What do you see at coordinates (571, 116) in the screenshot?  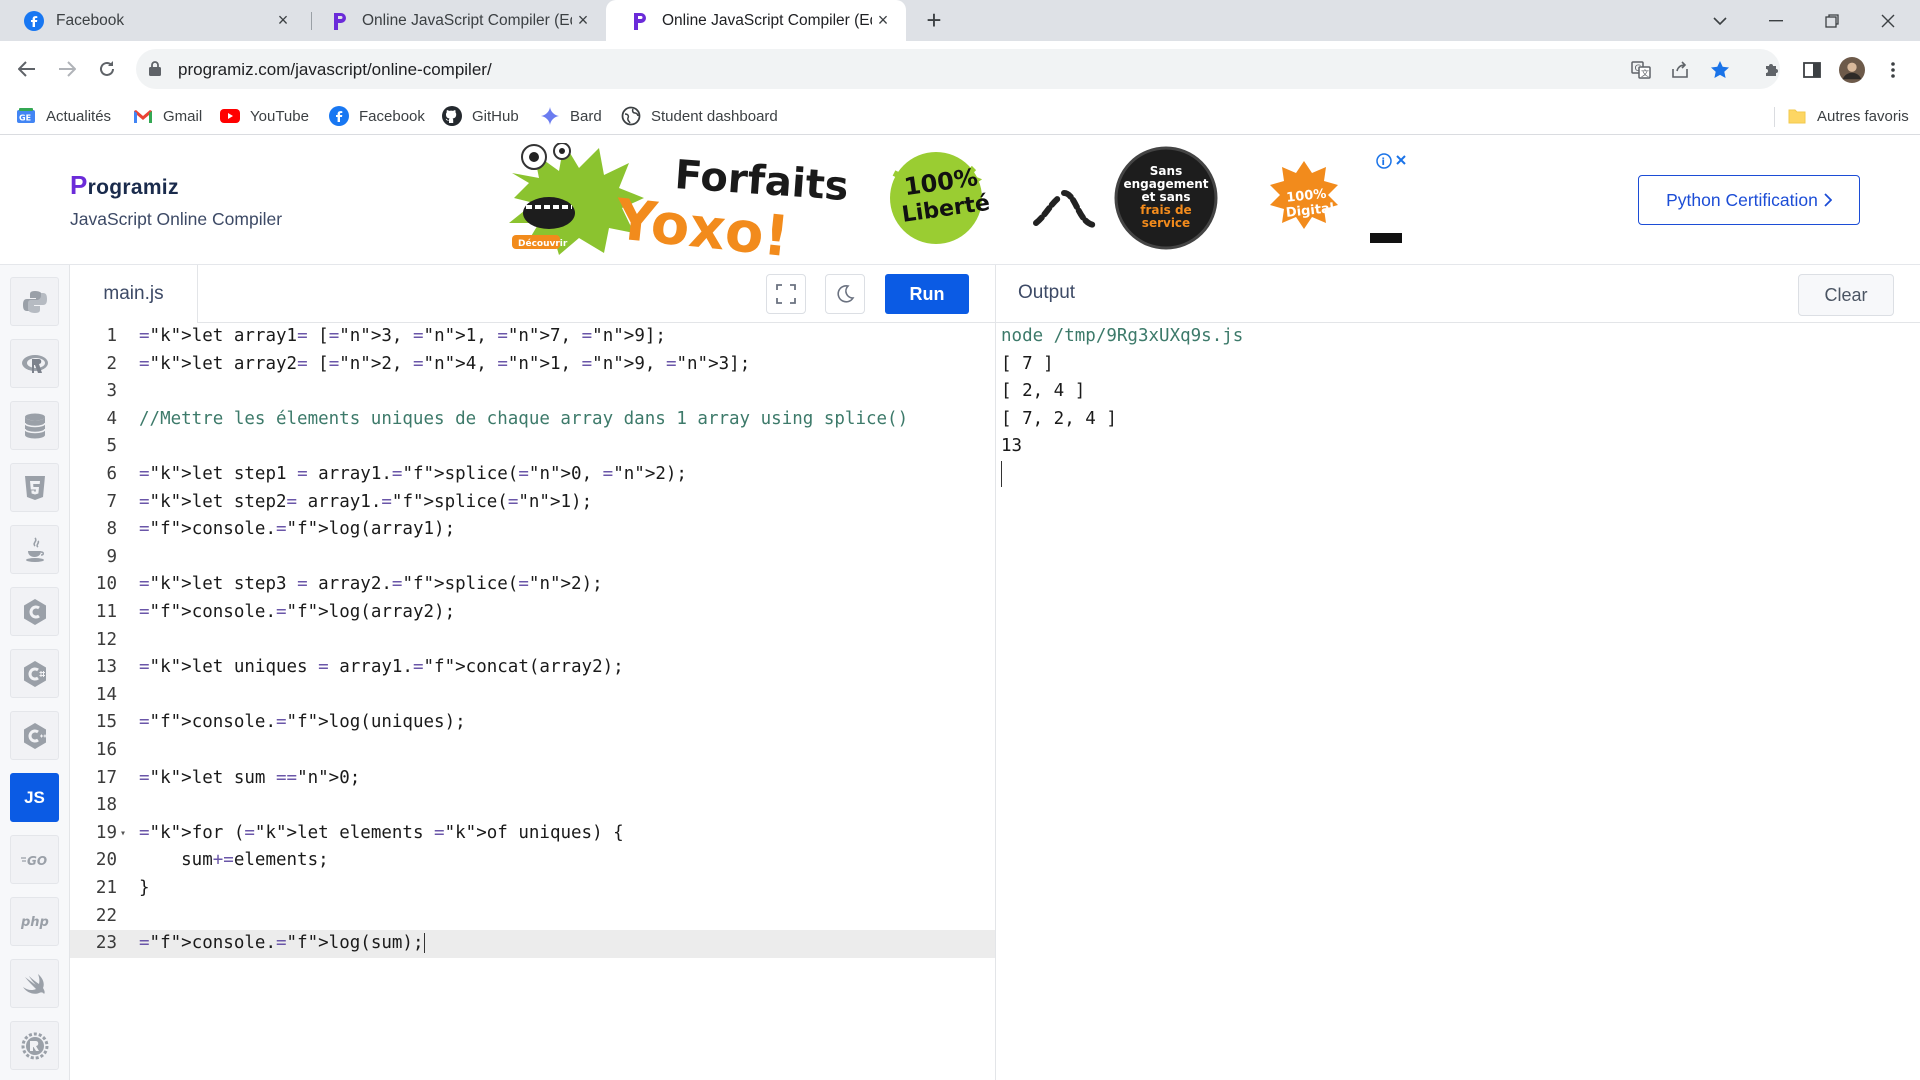 I see `bookmark-bard: Bard` at bounding box center [571, 116].